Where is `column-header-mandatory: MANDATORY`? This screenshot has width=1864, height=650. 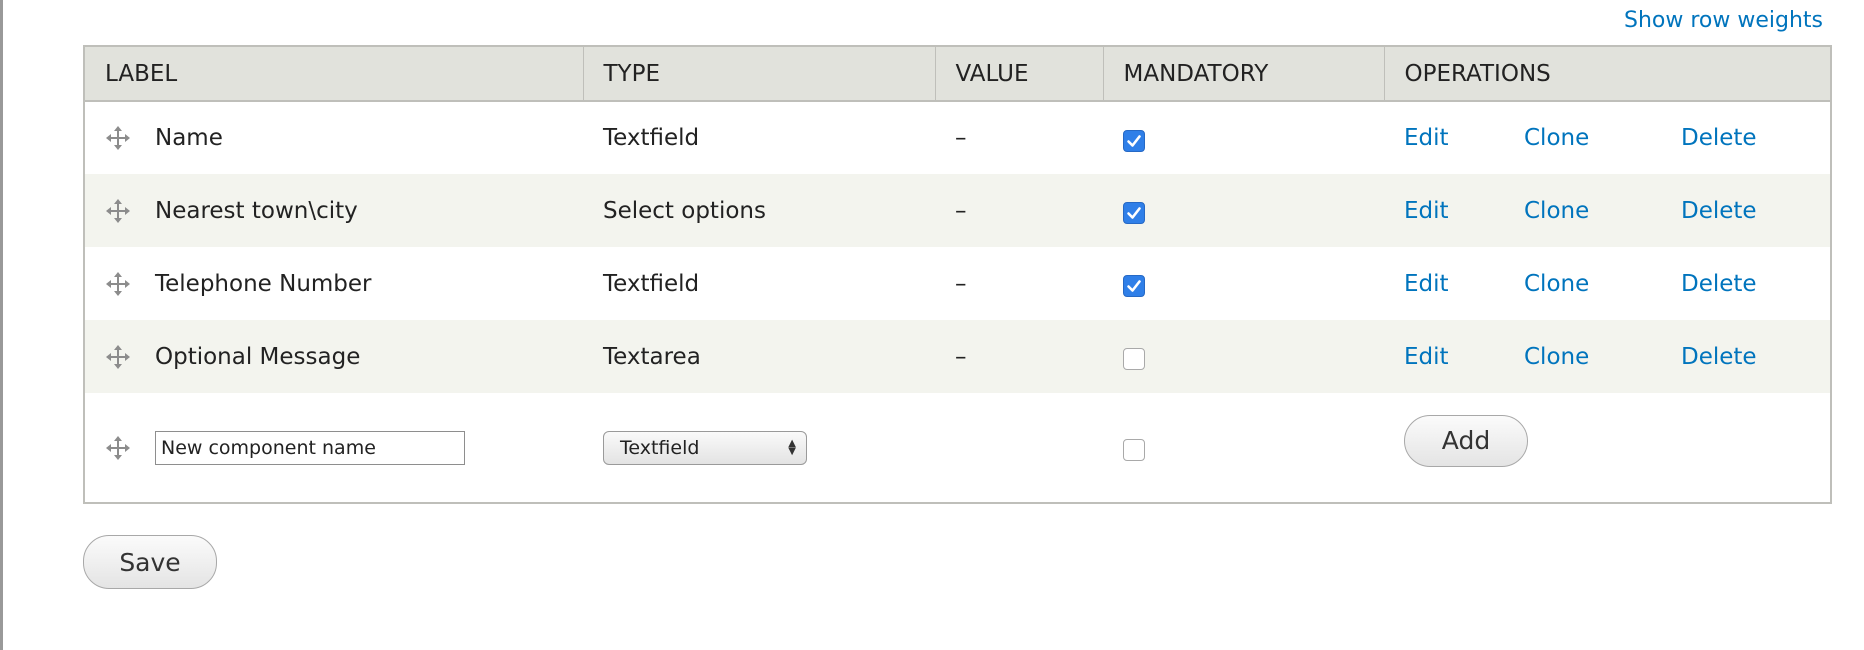
column-header-mandatory: MANDATORY is located at coordinates (1244, 74).